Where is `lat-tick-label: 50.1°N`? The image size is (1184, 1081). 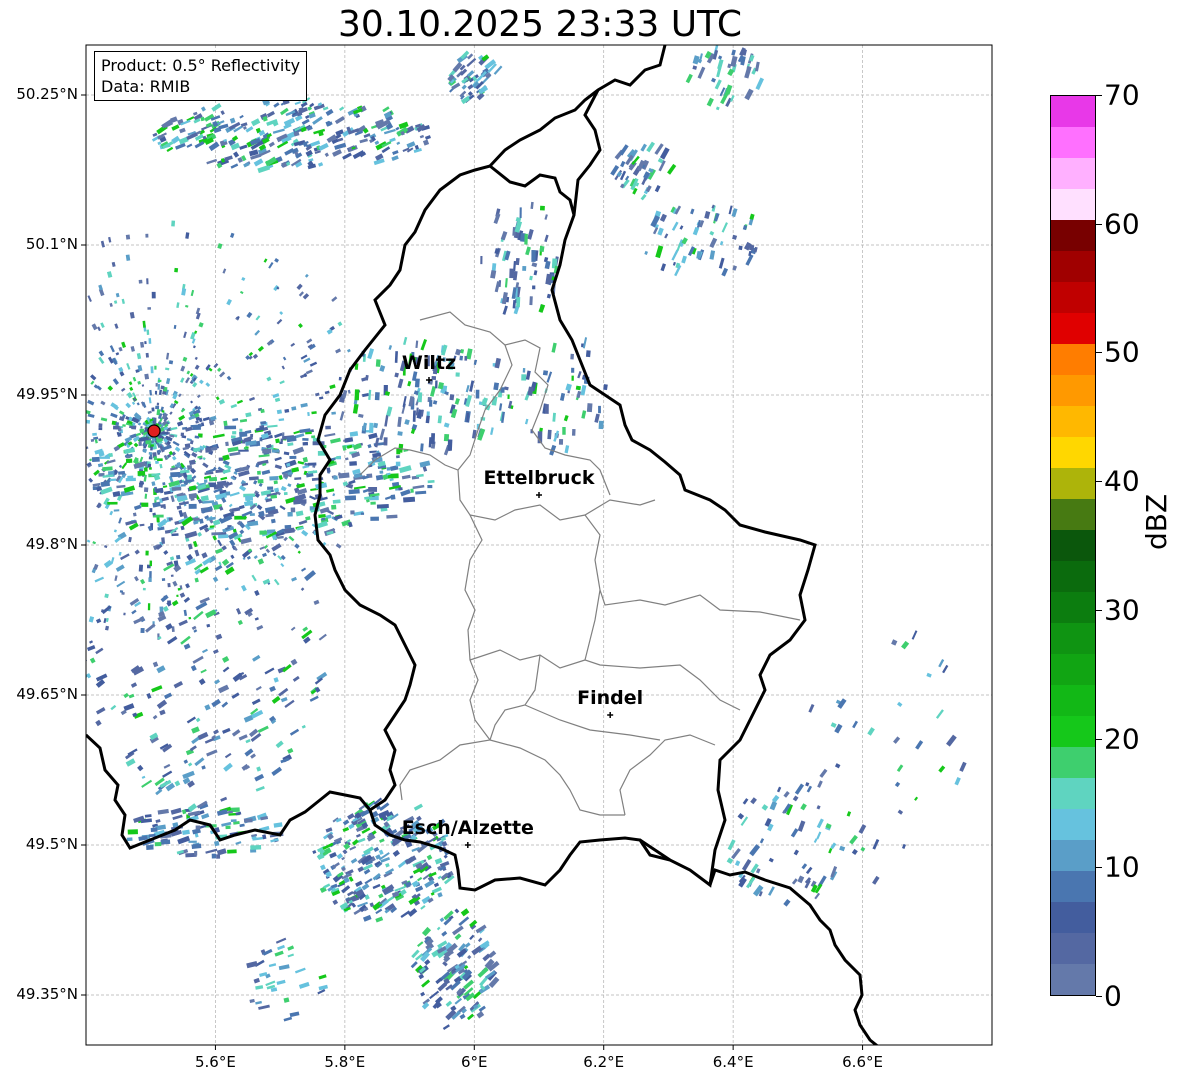
lat-tick-label: 50.1°N is located at coordinates (51, 244).